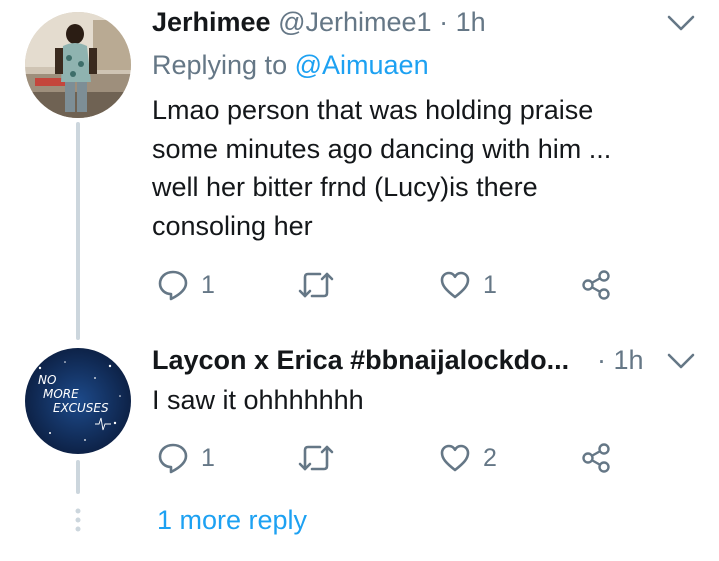  Describe the element at coordinates (490, 457) in the screenshot. I see `like-count: 2` at that location.